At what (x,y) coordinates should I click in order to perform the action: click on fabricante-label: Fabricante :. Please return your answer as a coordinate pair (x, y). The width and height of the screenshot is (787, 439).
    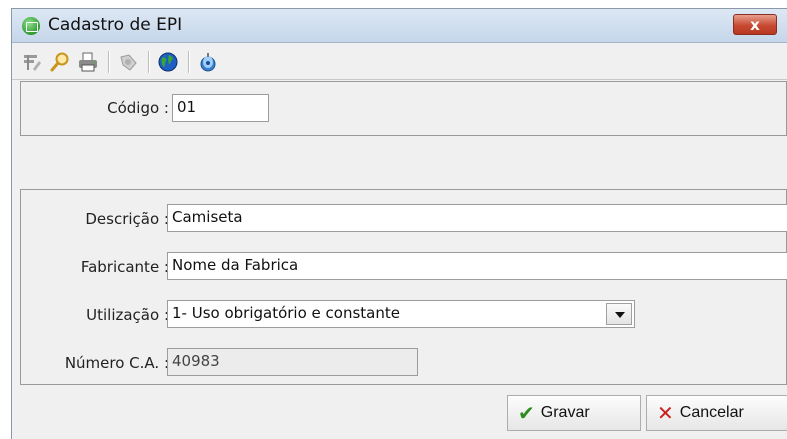
    Looking at the image, I should click on (124, 267).